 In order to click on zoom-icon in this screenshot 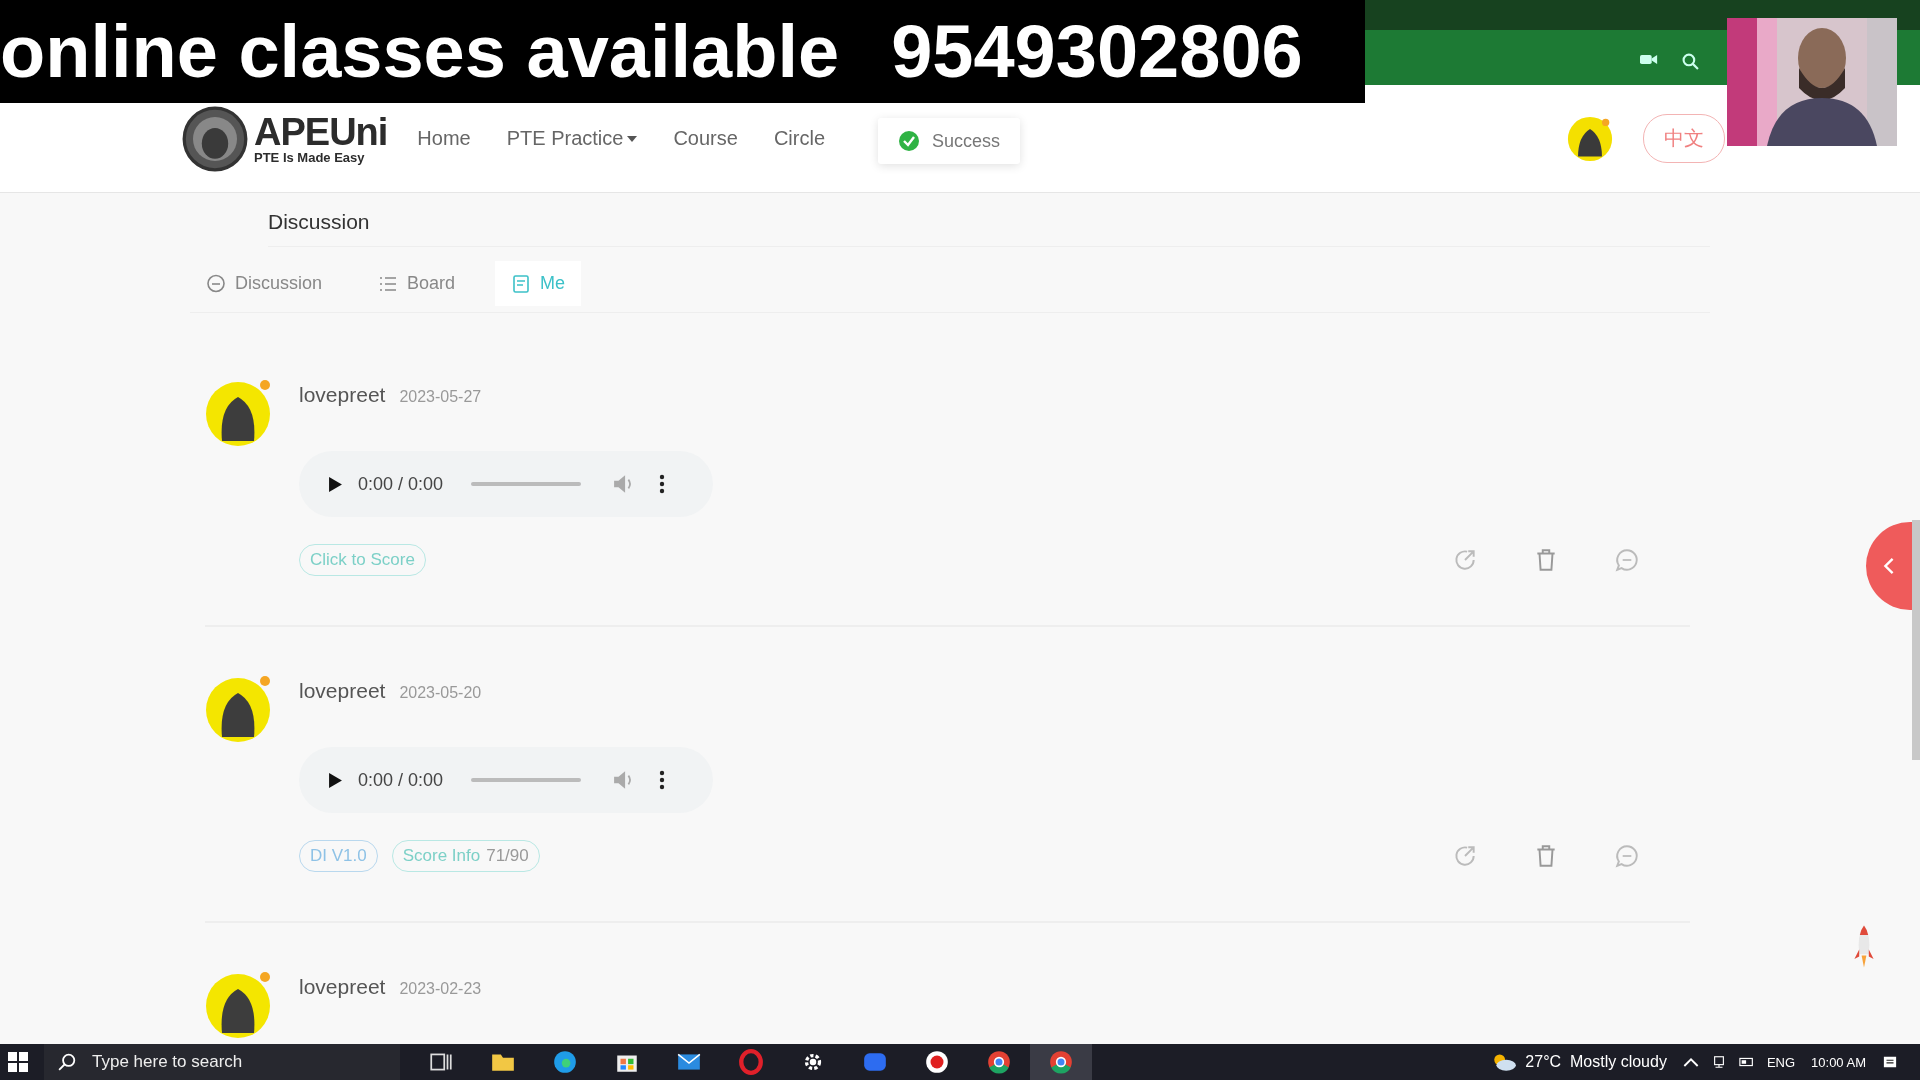, I will do `click(1690, 61)`.